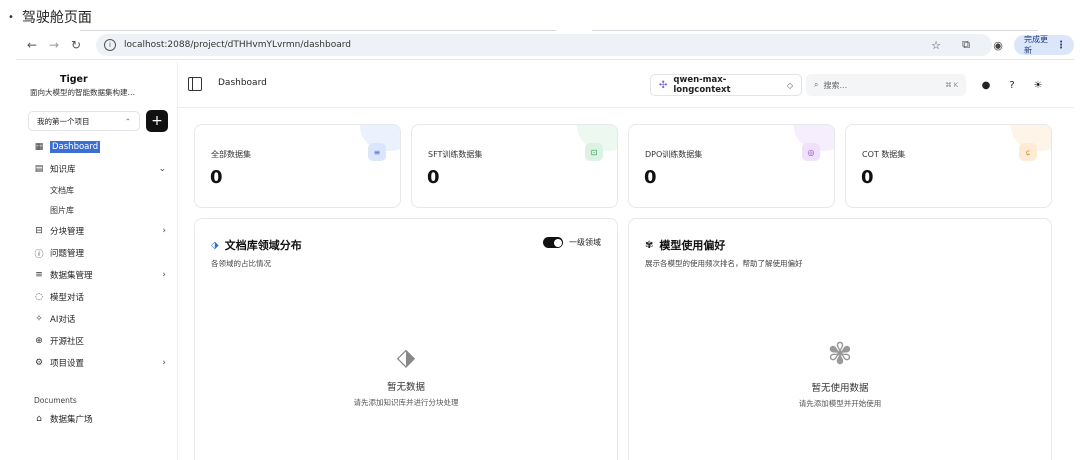  What do you see at coordinates (951, 85) in the screenshot?
I see `search-shortcut: ⌘ K` at bounding box center [951, 85].